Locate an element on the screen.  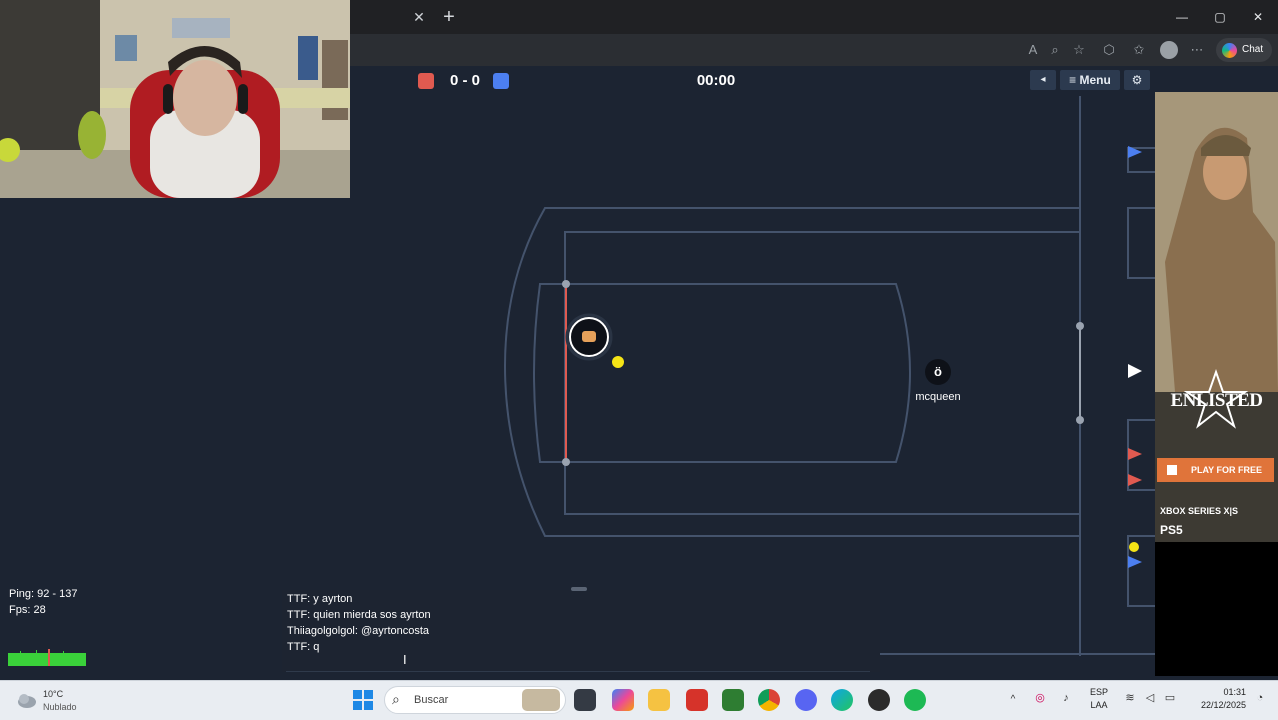
windows-icon is located at coordinates (1172, 470).